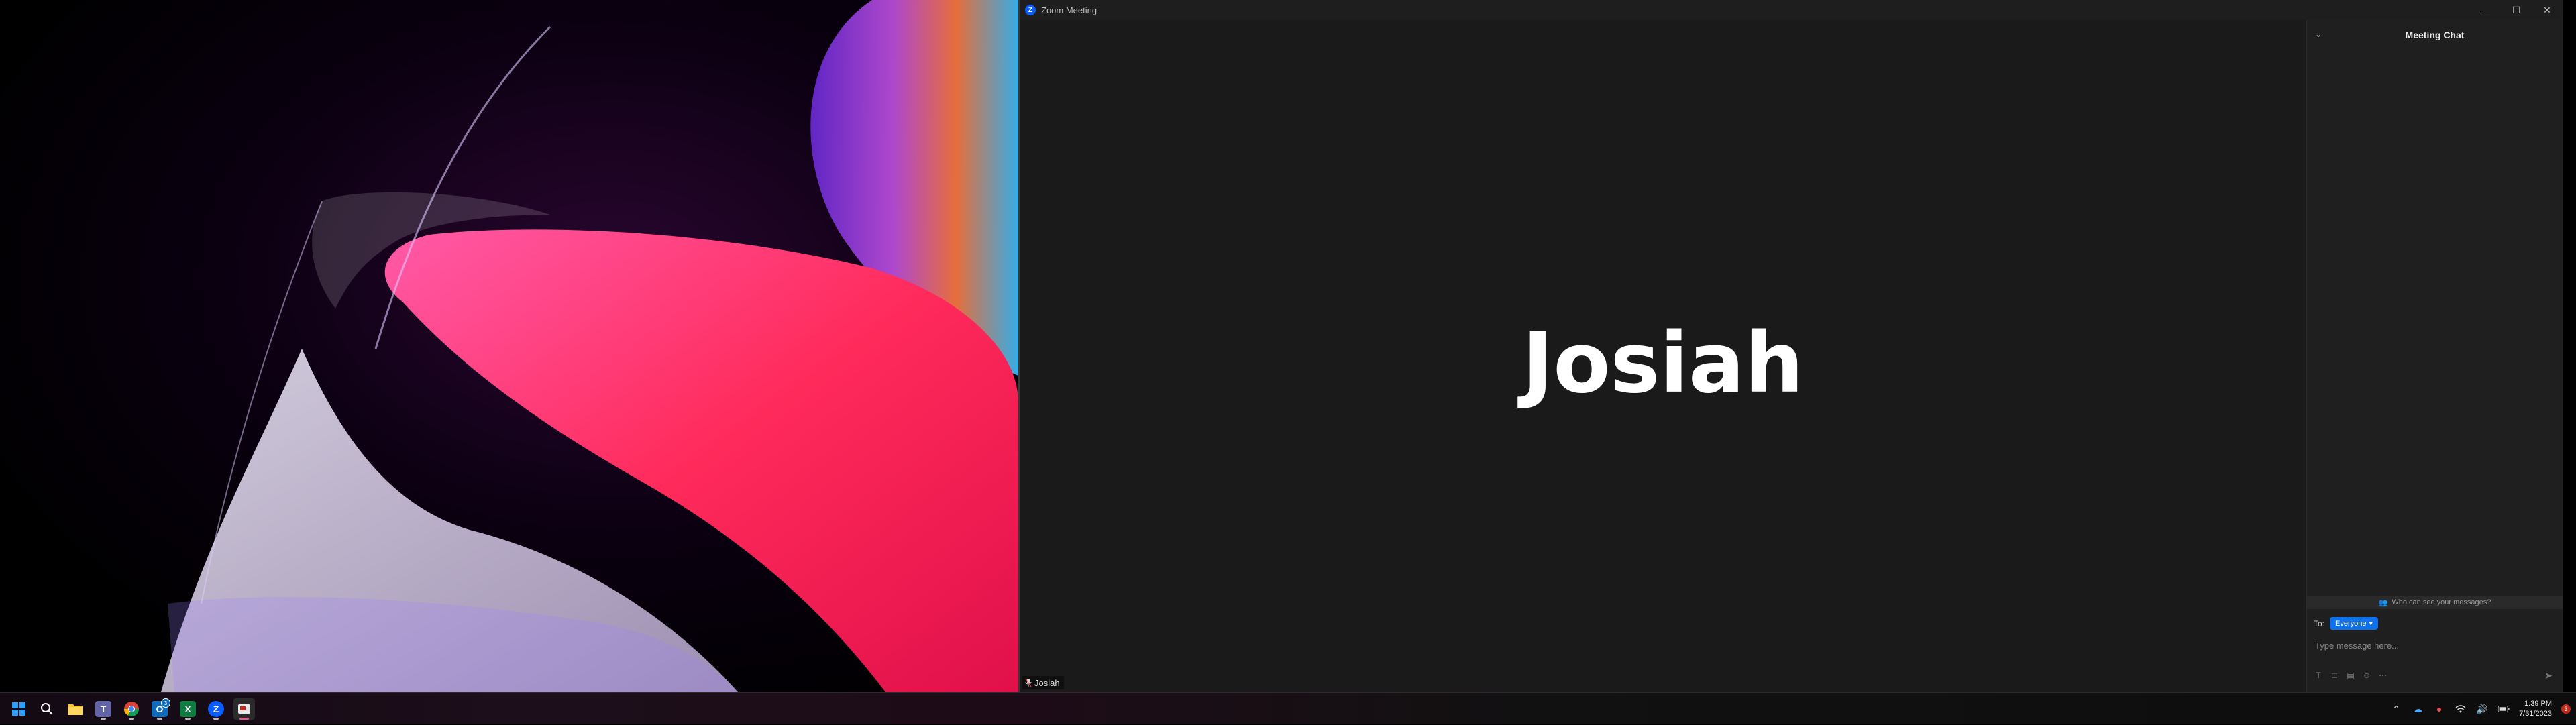  What do you see at coordinates (2547, 10) in the screenshot?
I see `close-button: ✕` at bounding box center [2547, 10].